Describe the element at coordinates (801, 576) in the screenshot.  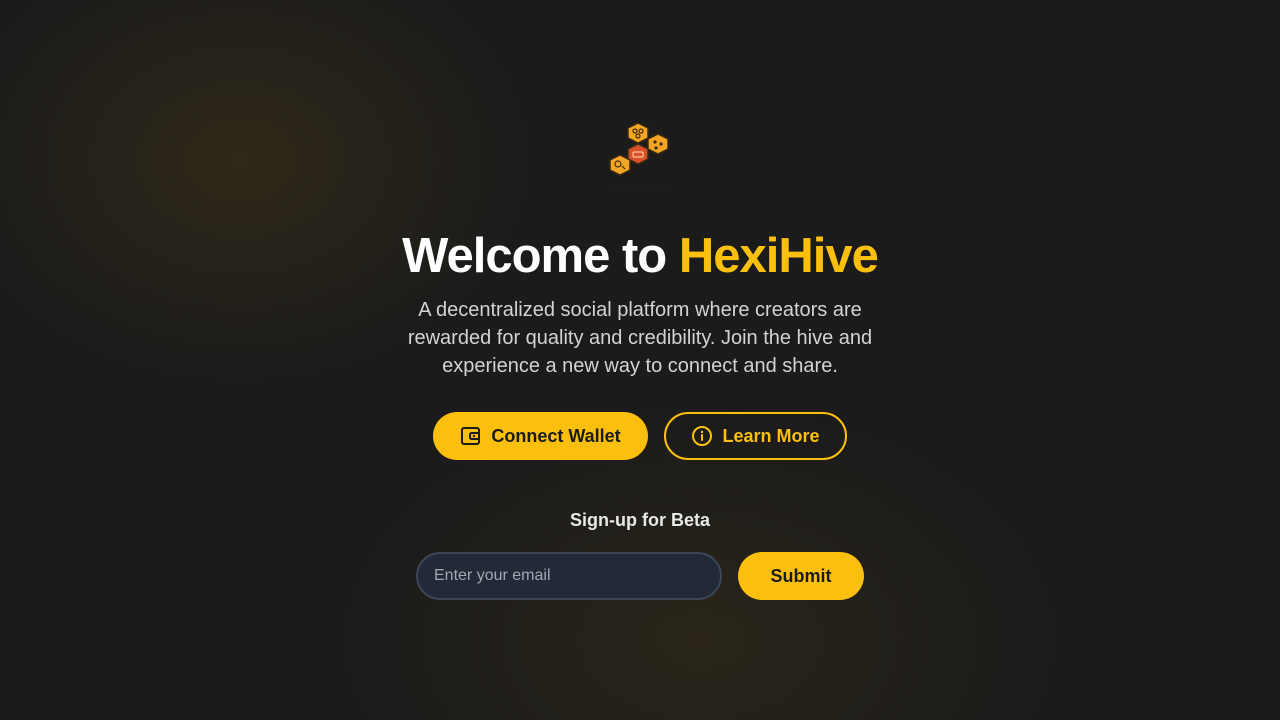
I see `submit-button: Submit` at that location.